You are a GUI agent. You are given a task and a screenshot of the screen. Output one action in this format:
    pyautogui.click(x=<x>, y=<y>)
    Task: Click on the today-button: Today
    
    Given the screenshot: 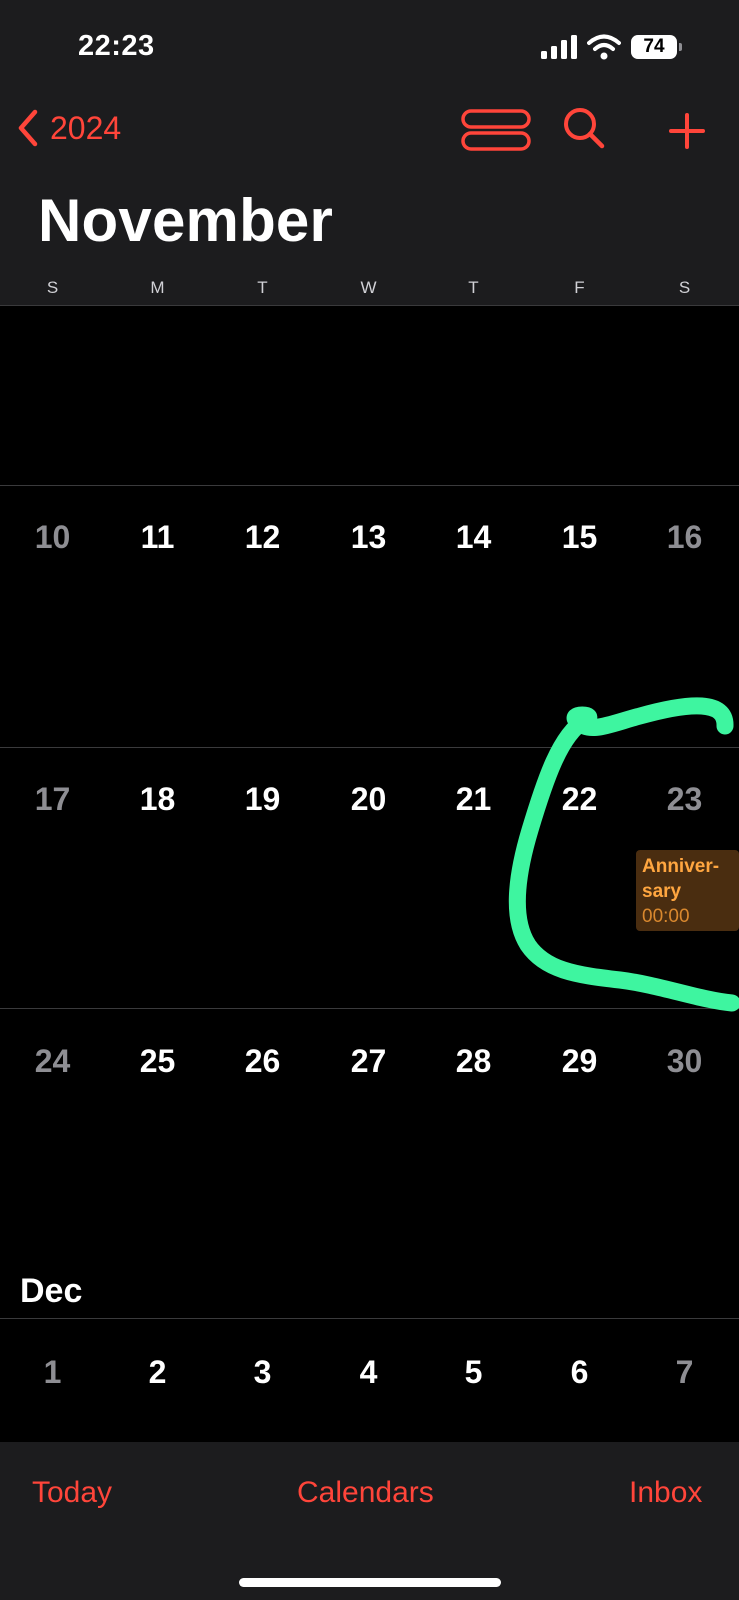 What is the action you would take?
    pyautogui.click(x=72, y=1493)
    